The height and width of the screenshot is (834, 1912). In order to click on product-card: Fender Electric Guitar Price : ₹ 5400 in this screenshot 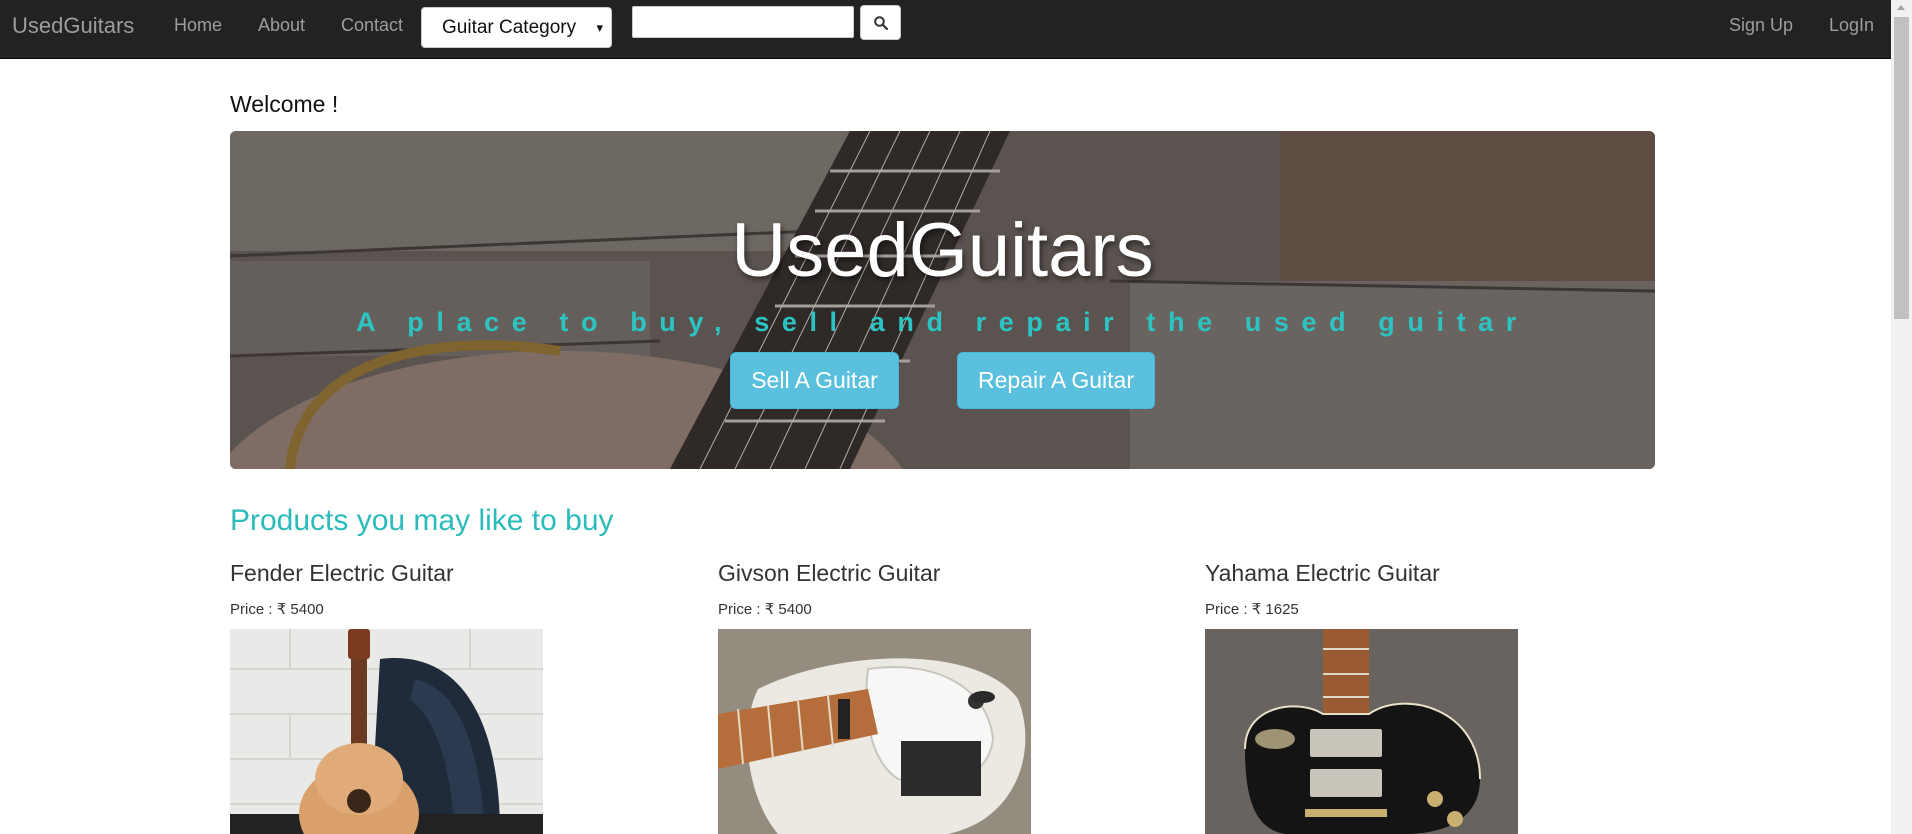, I will do `click(395, 697)`.